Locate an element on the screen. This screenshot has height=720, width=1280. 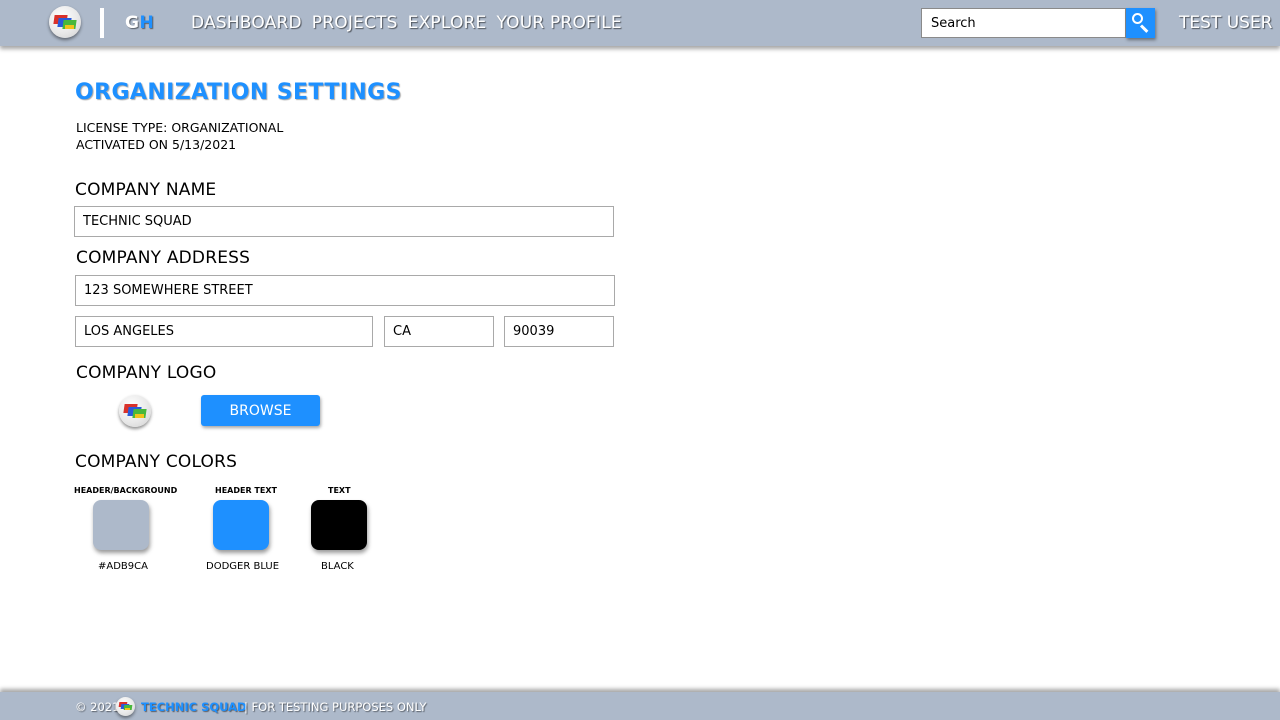
search-input is located at coordinates (1023, 23).